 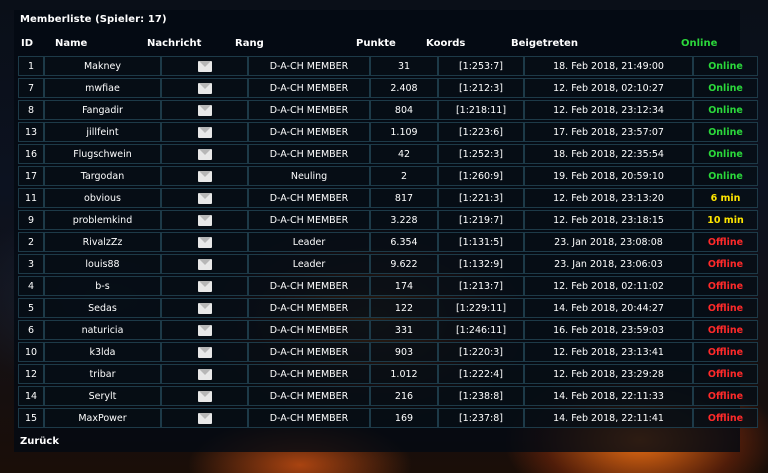 What do you see at coordinates (481, 242) in the screenshot?
I see `member-coords: [1:131:5]` at bounding box center [481, 242].